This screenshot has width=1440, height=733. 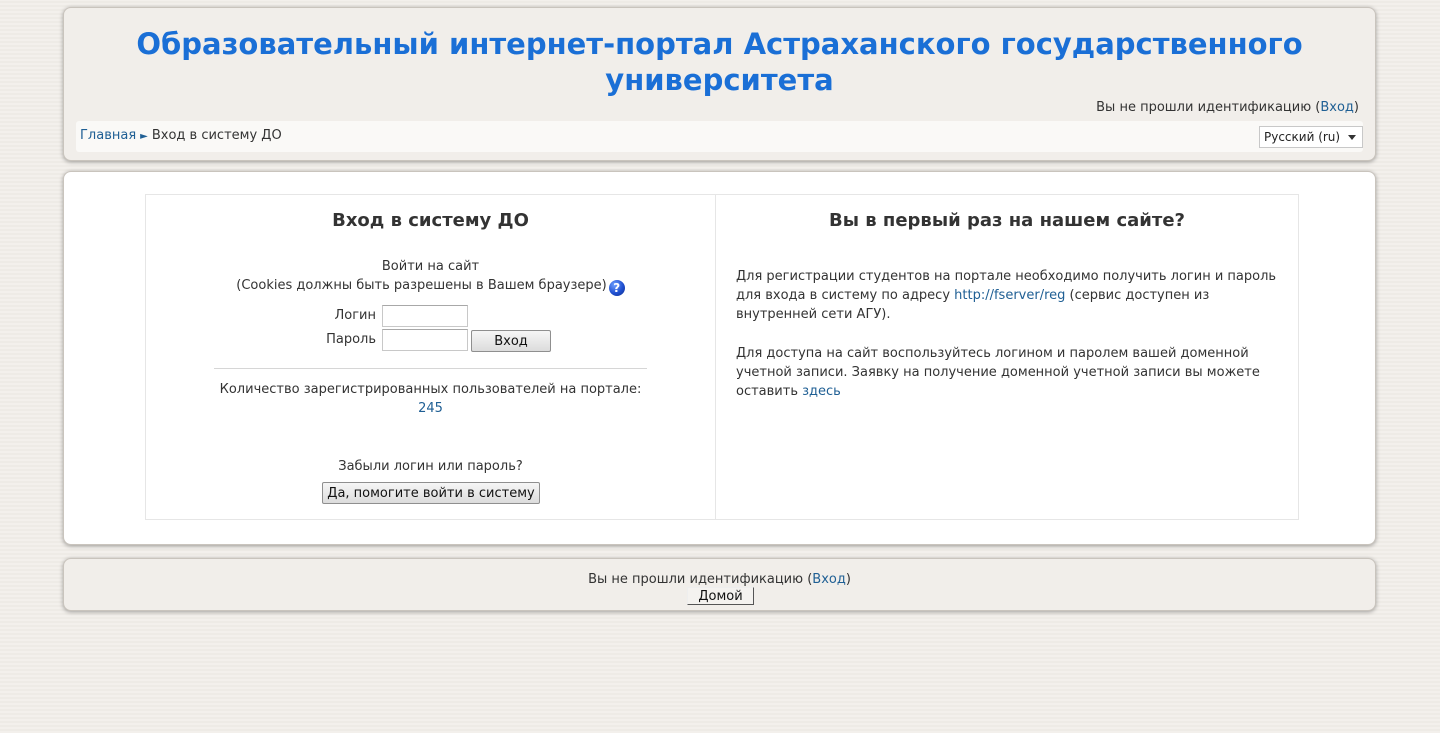 What do you see at coordinates (216, 135) in the screenshot?
I see `breadcrumb-current: Вход в систему ДО` at bounding box center [216, 135].